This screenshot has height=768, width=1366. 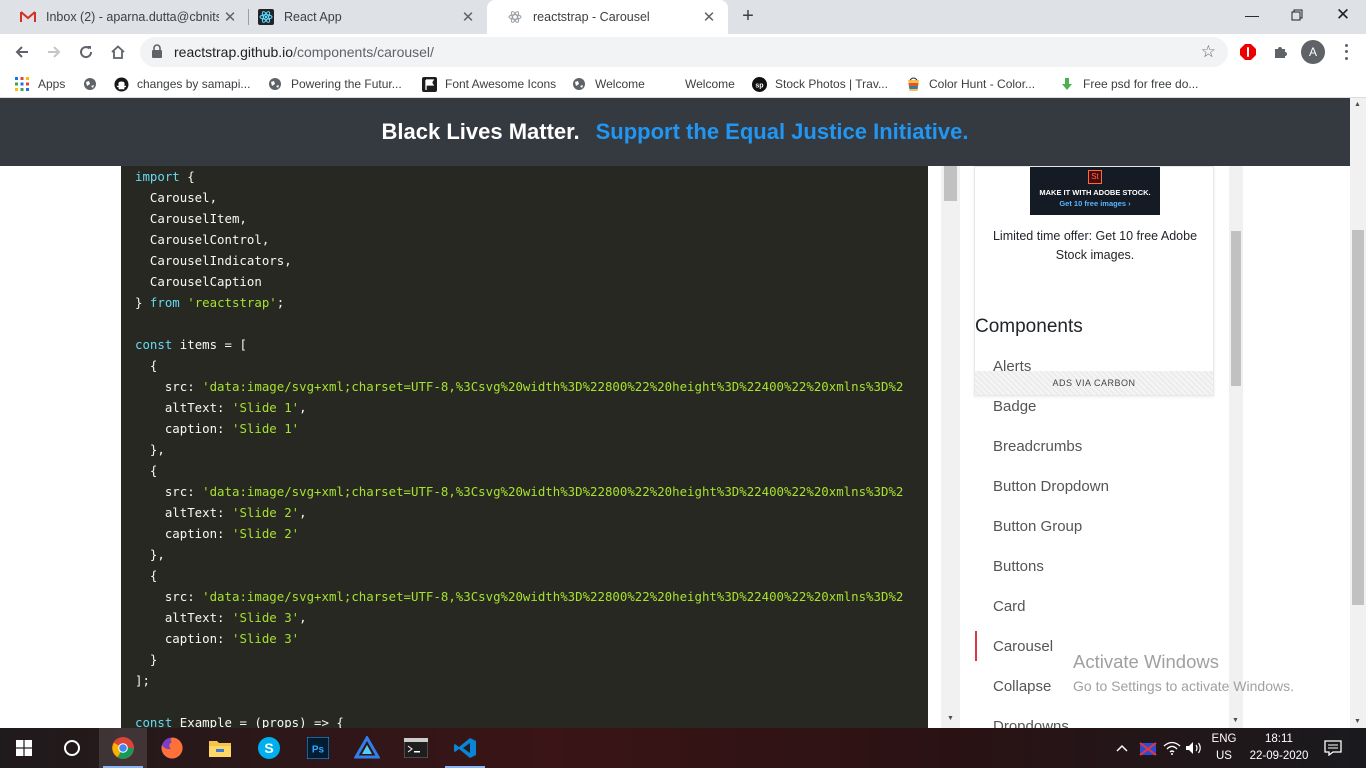 I want to click on volume-icon, so click(x=1194, y=748).